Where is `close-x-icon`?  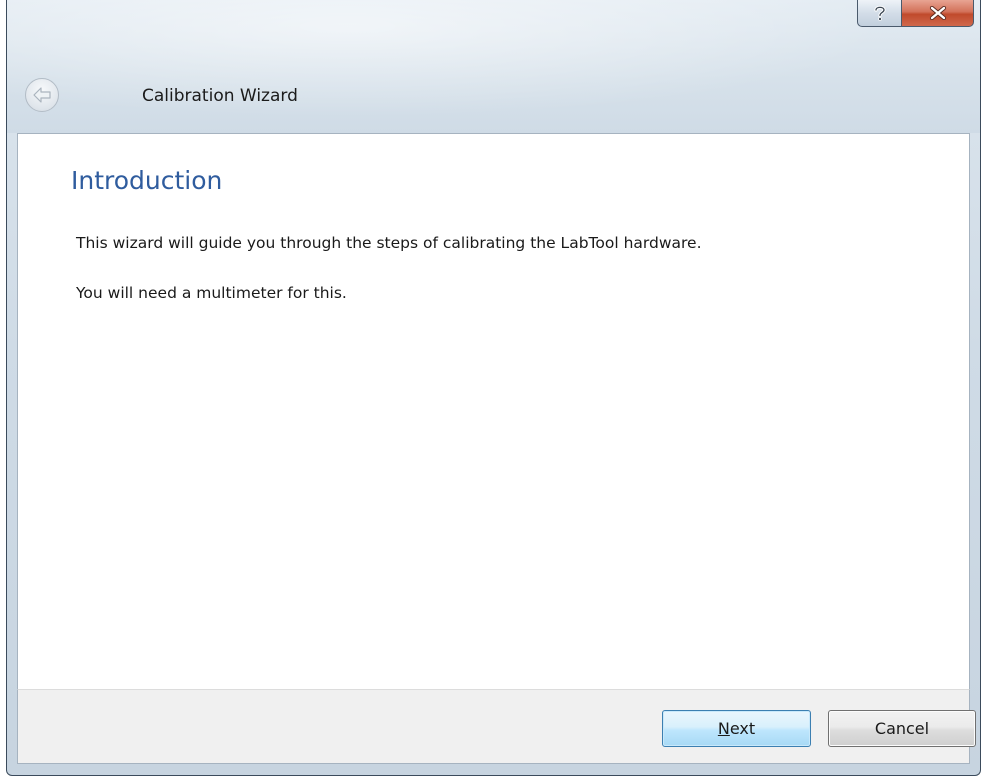 close-x-icon is located at coordinates (937, 13).